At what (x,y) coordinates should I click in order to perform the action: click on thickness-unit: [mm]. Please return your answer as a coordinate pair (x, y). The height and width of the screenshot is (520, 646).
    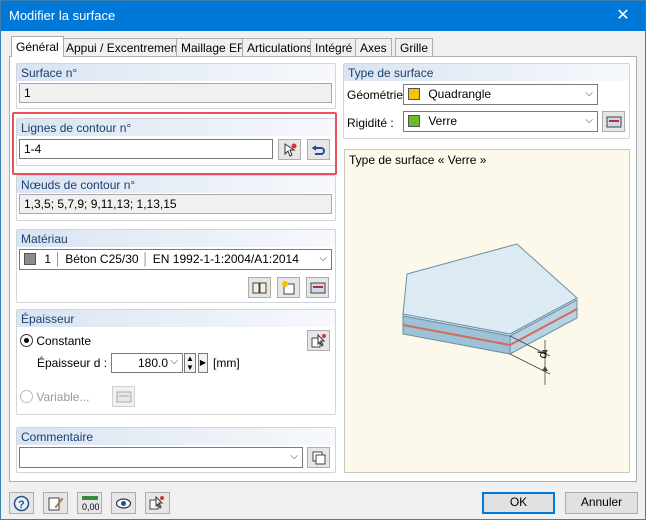
    Looking at the image, I should click on (226, 363).